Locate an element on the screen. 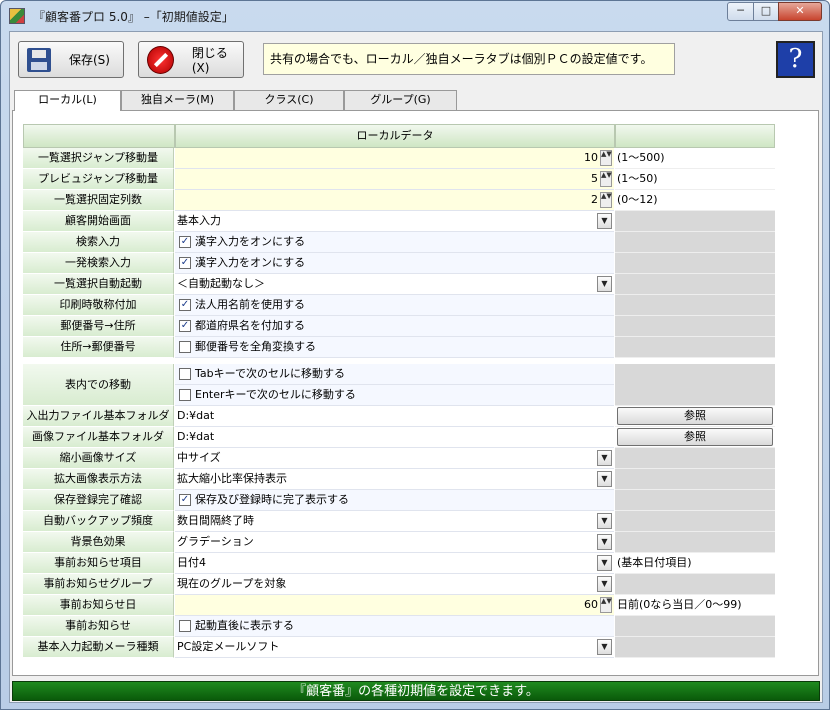 This screenshot has height=710, width=830. row-label: 一覧選択固定列数 is located at coordinates (98, 200).